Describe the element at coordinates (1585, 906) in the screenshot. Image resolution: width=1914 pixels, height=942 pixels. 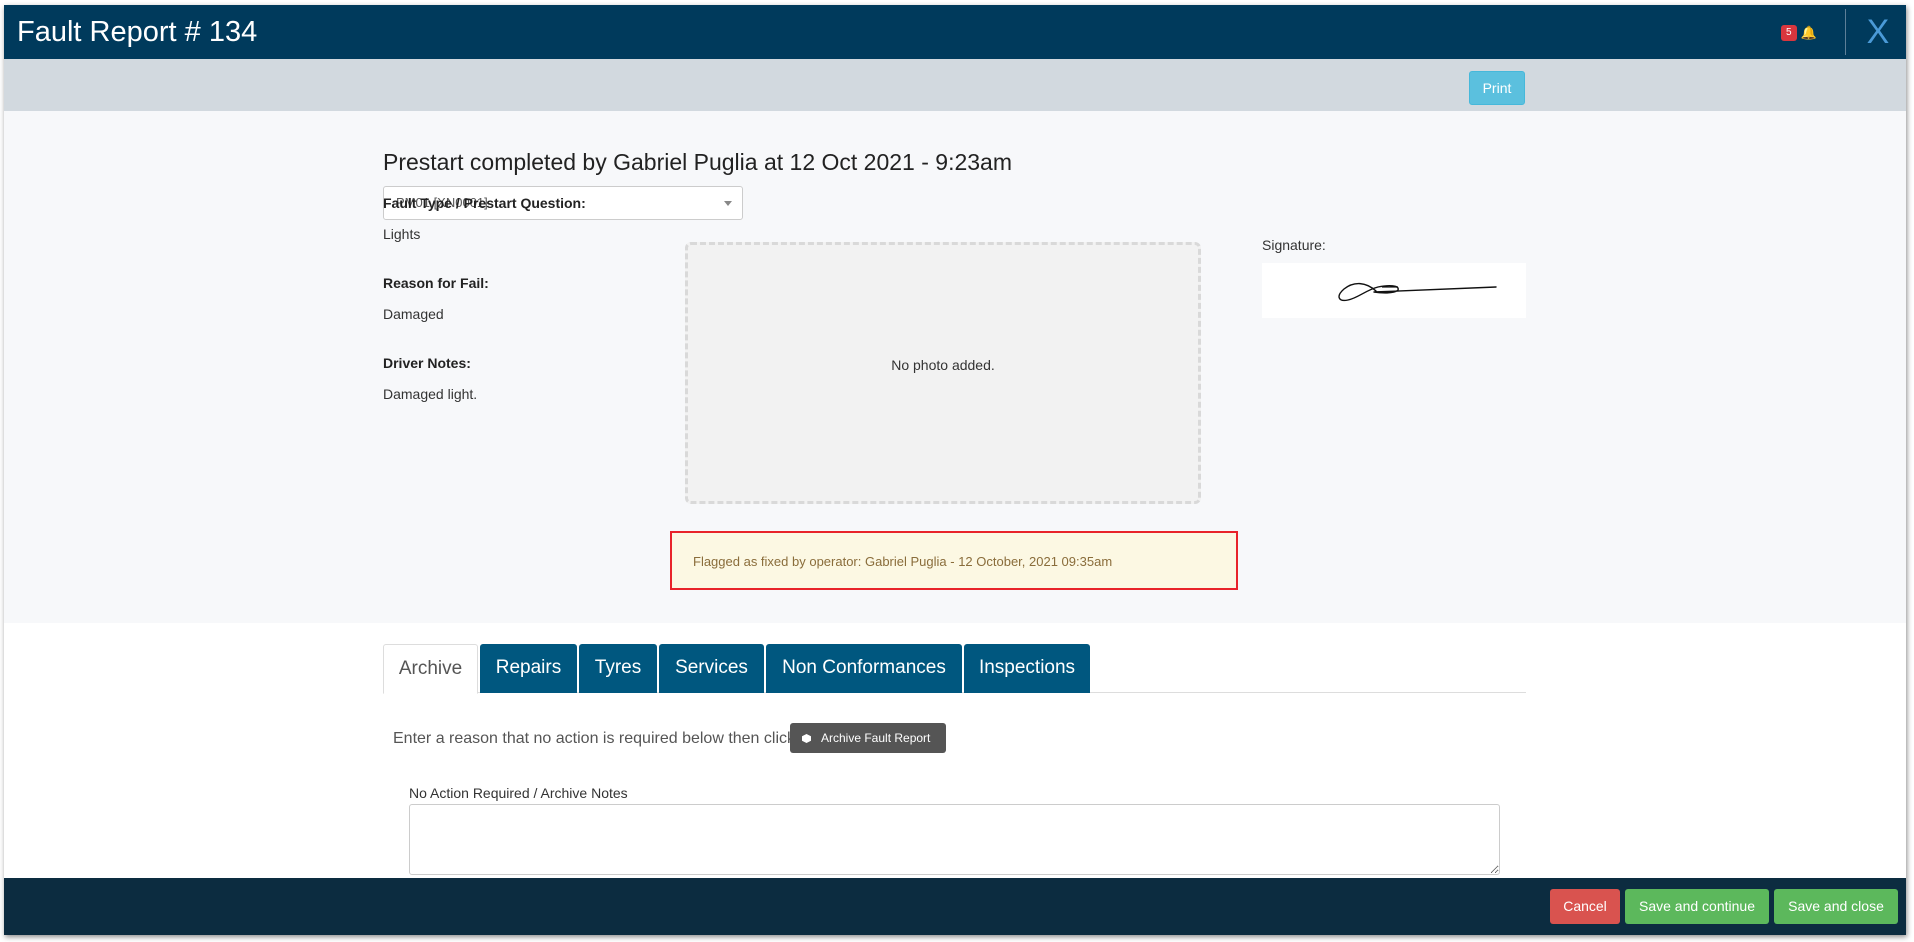
I see `cancel-button: Cancel` at that location.